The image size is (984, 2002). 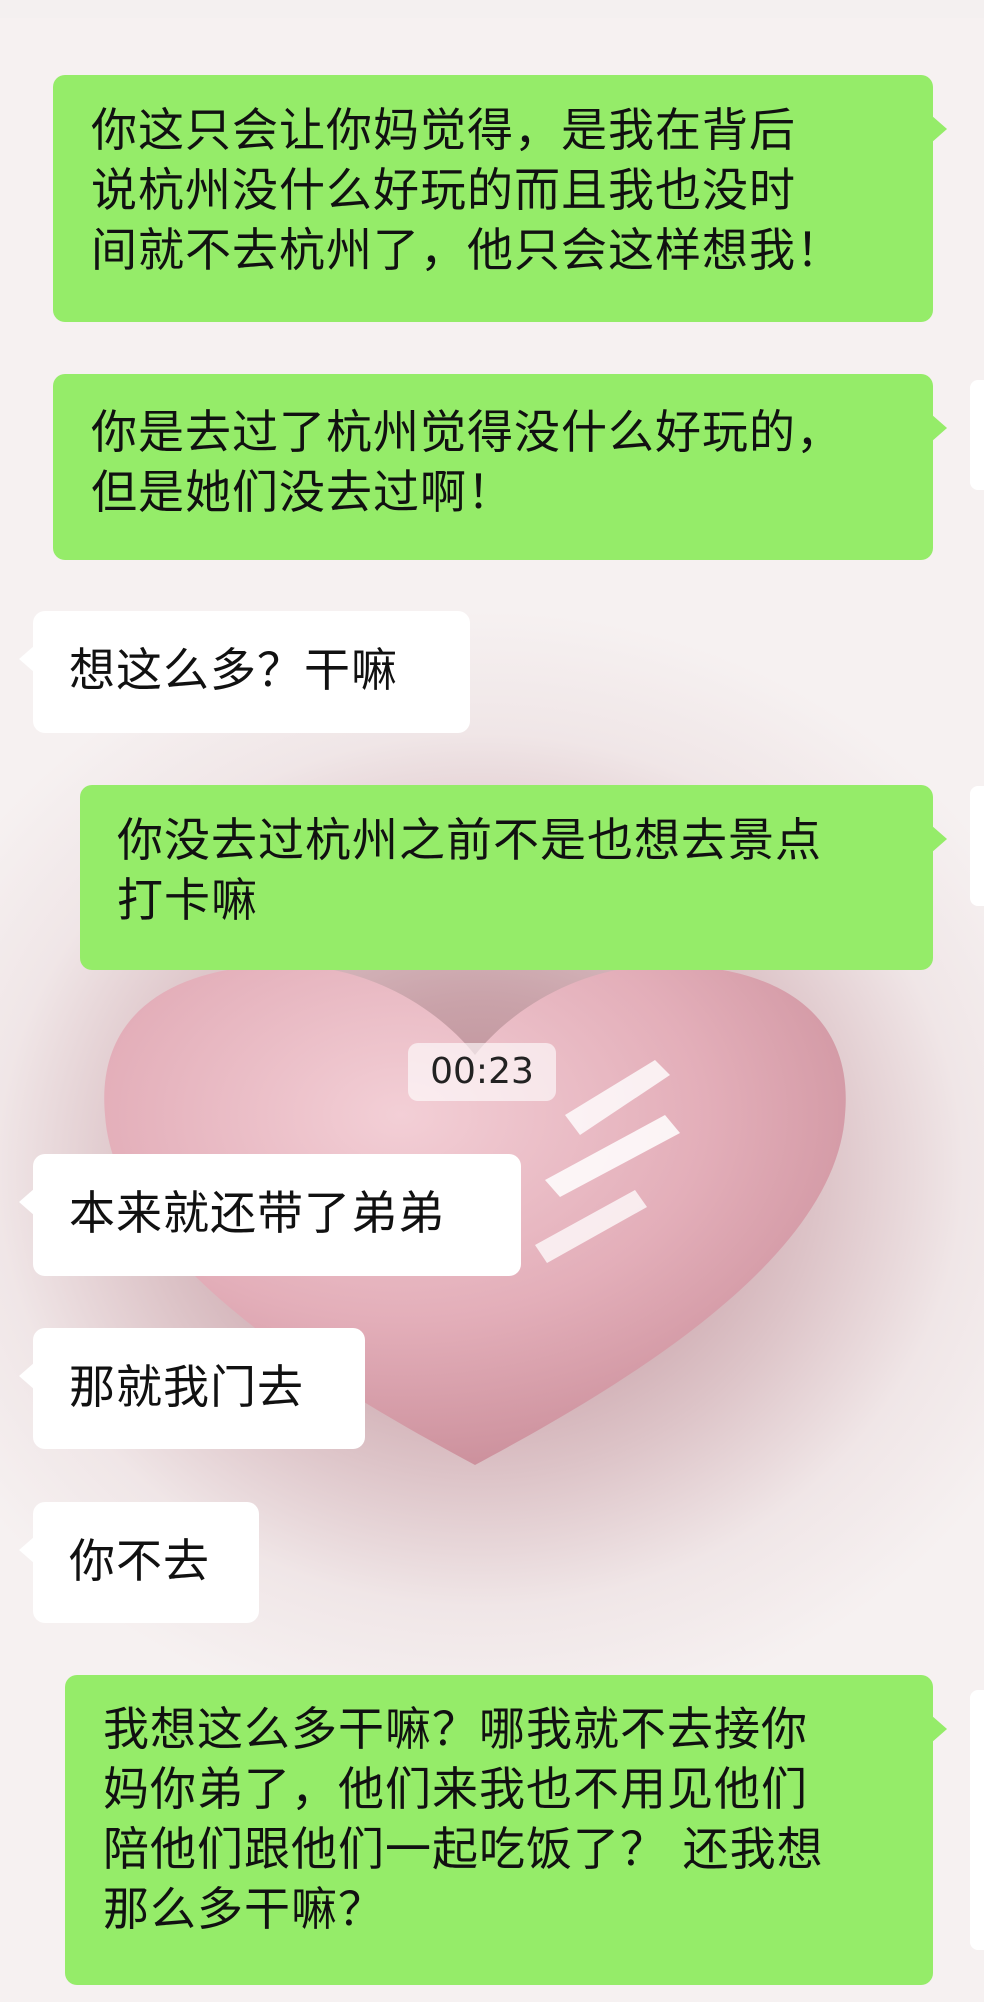 What do you see at coordinates (233, 670) in the screenshot?
I see `message-text: 想这么多？干嘛` at bounding box center [233, 670].